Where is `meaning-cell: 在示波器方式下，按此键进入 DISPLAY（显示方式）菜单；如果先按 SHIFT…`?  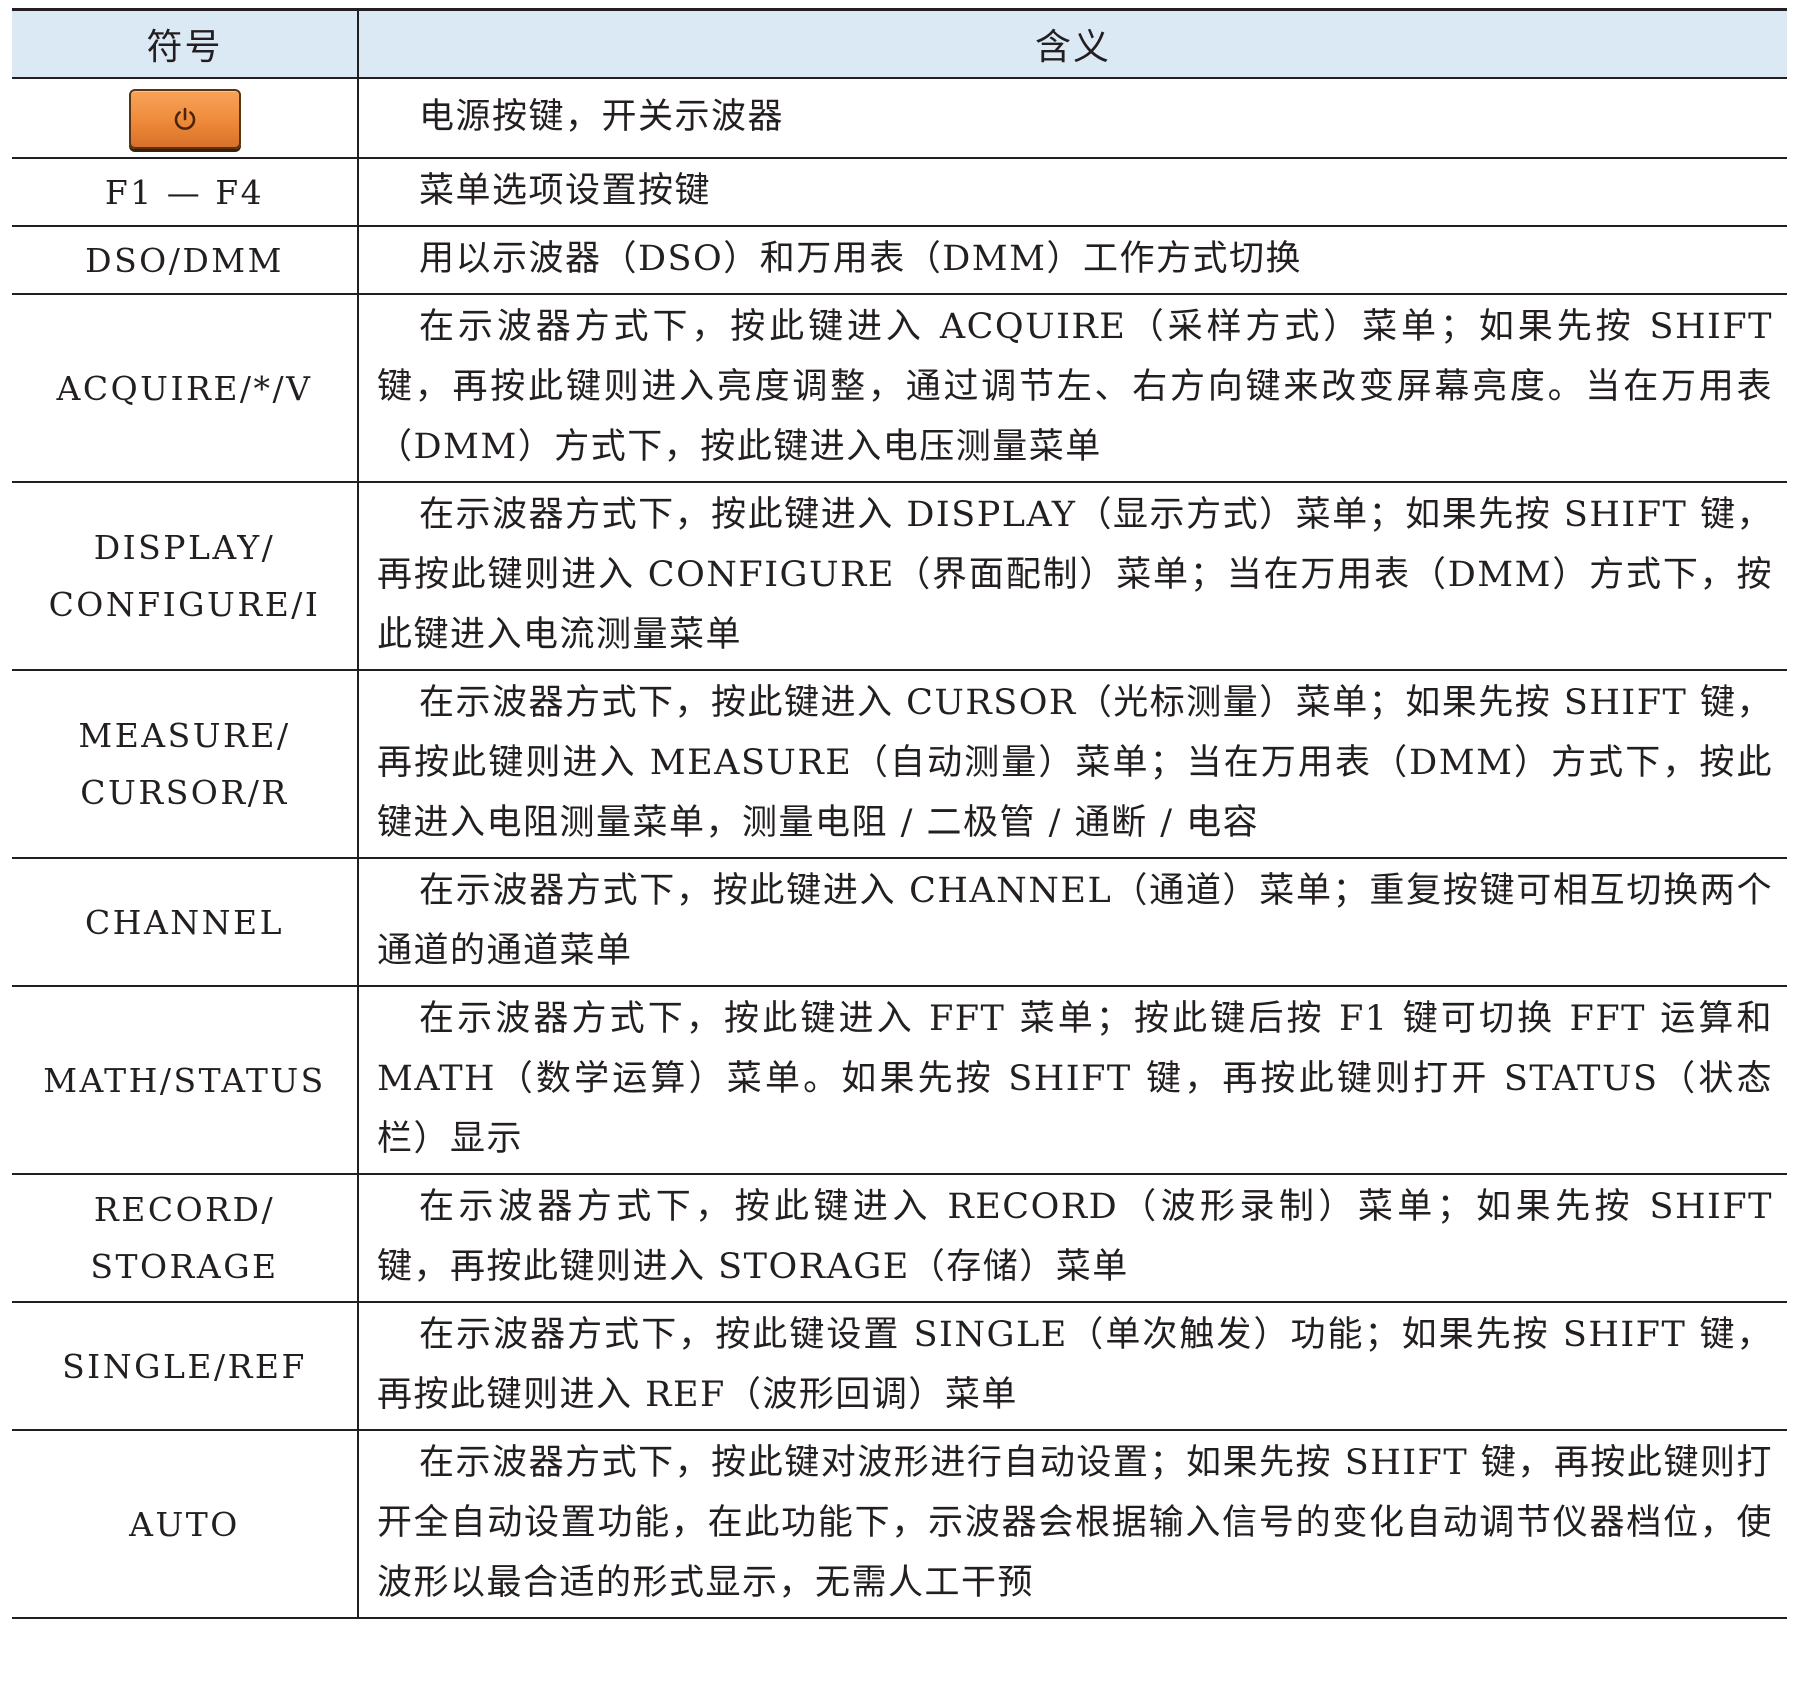 meaning-cell: 在示波器方式下，按此键进入 DISPLAY（显示方式）菜单；如果先按 SHIFT… is located at coordinates (1072, 576).